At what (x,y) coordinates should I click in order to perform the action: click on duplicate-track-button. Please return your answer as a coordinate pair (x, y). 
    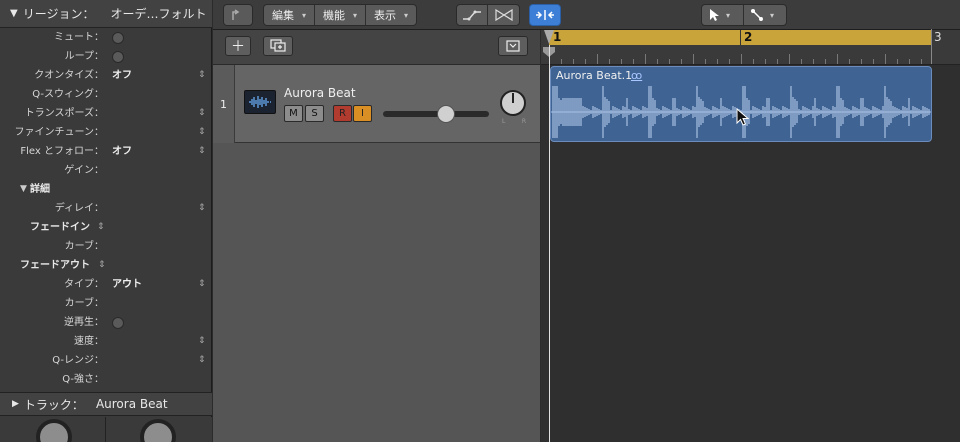
    Looking at the image, I should click on (278, 46).